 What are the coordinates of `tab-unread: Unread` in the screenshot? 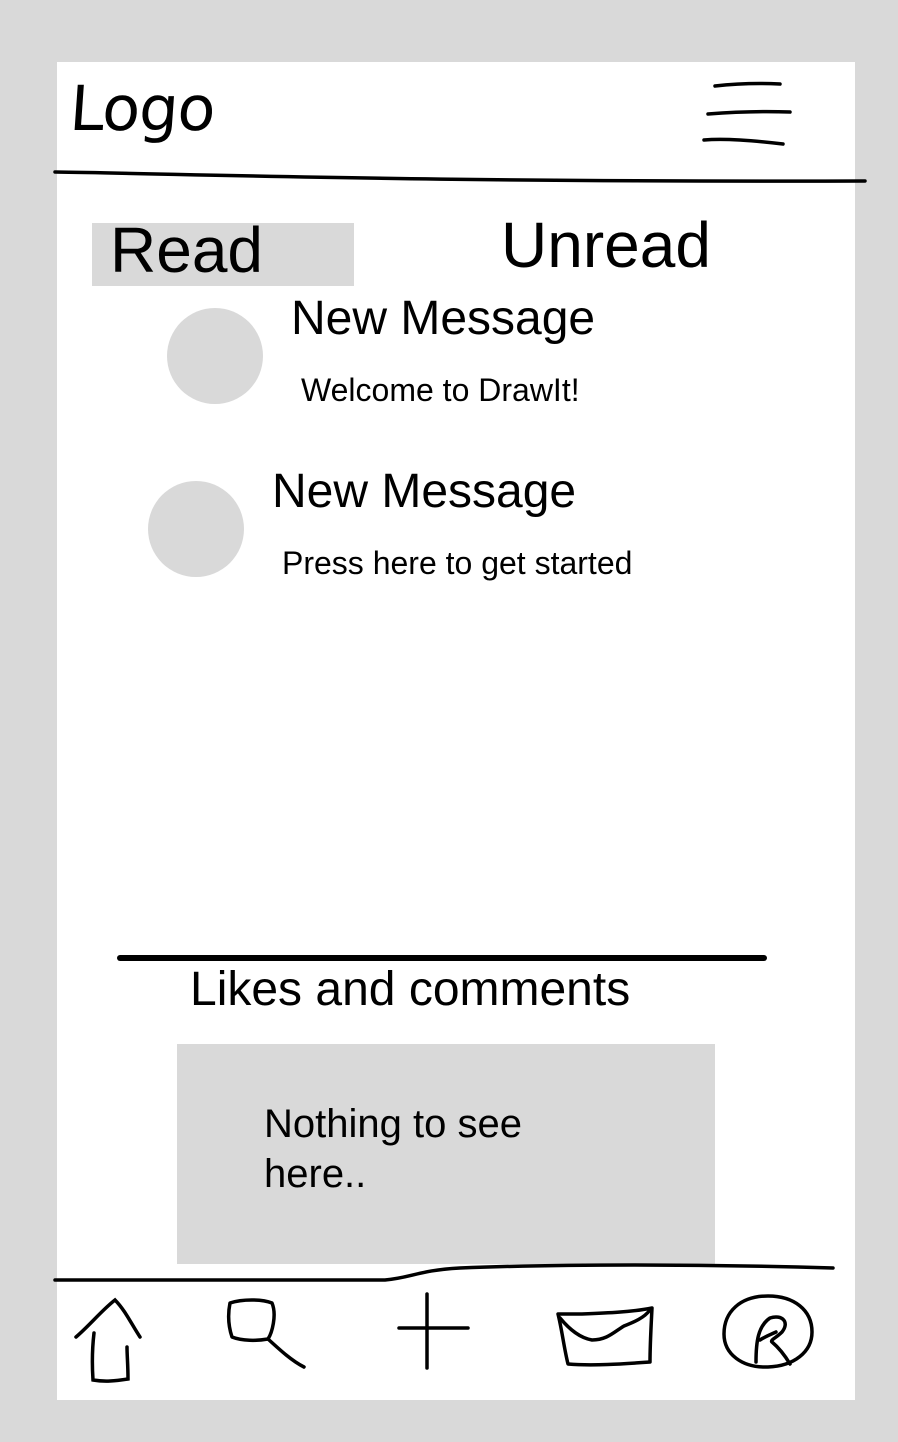 It's located at (606, 245).